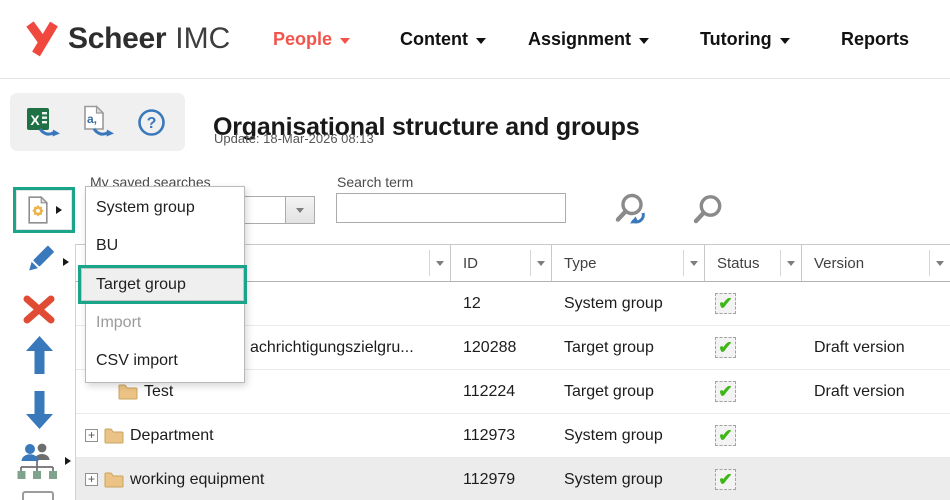 Image resolution: width=950 pixels, height=500 pixels. I want to click on nav-item-people: People, so click(312, 39).